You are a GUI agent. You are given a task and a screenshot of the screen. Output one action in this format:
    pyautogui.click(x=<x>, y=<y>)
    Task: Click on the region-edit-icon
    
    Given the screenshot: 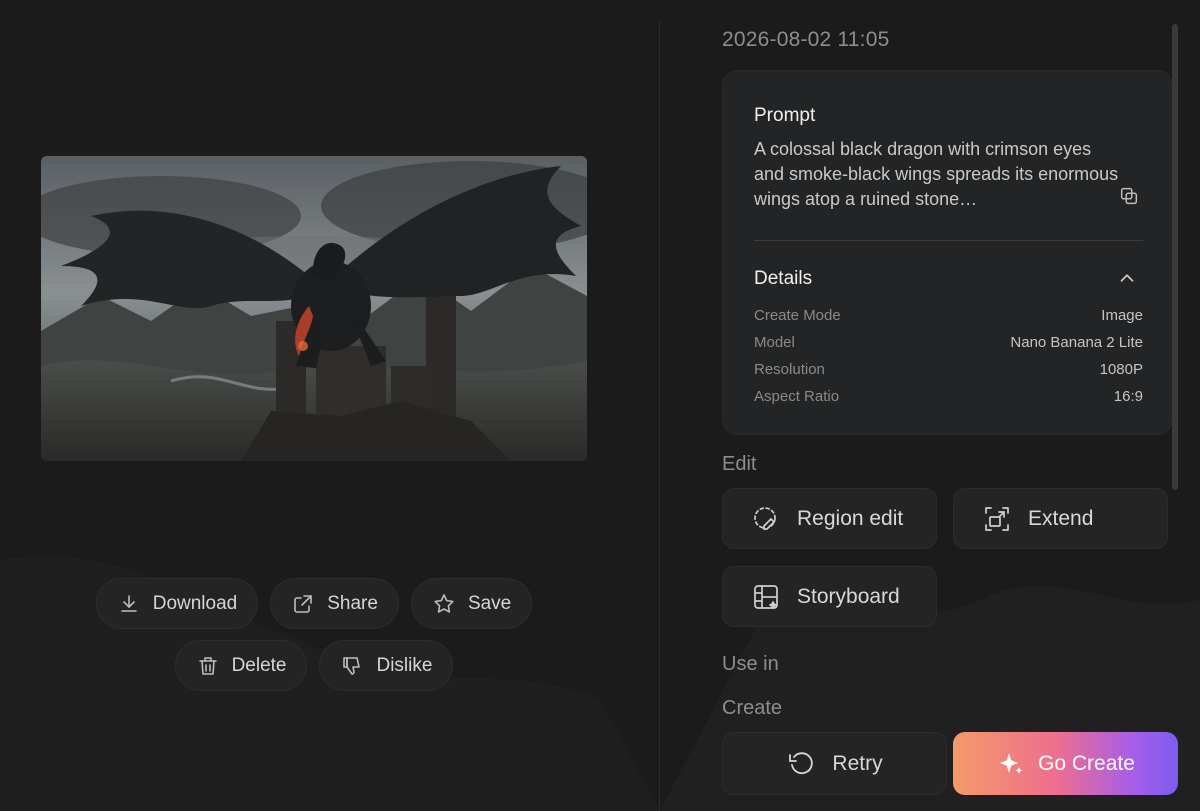 What is the action you would take?
    pyautogui.click(x=765, y=518)
    